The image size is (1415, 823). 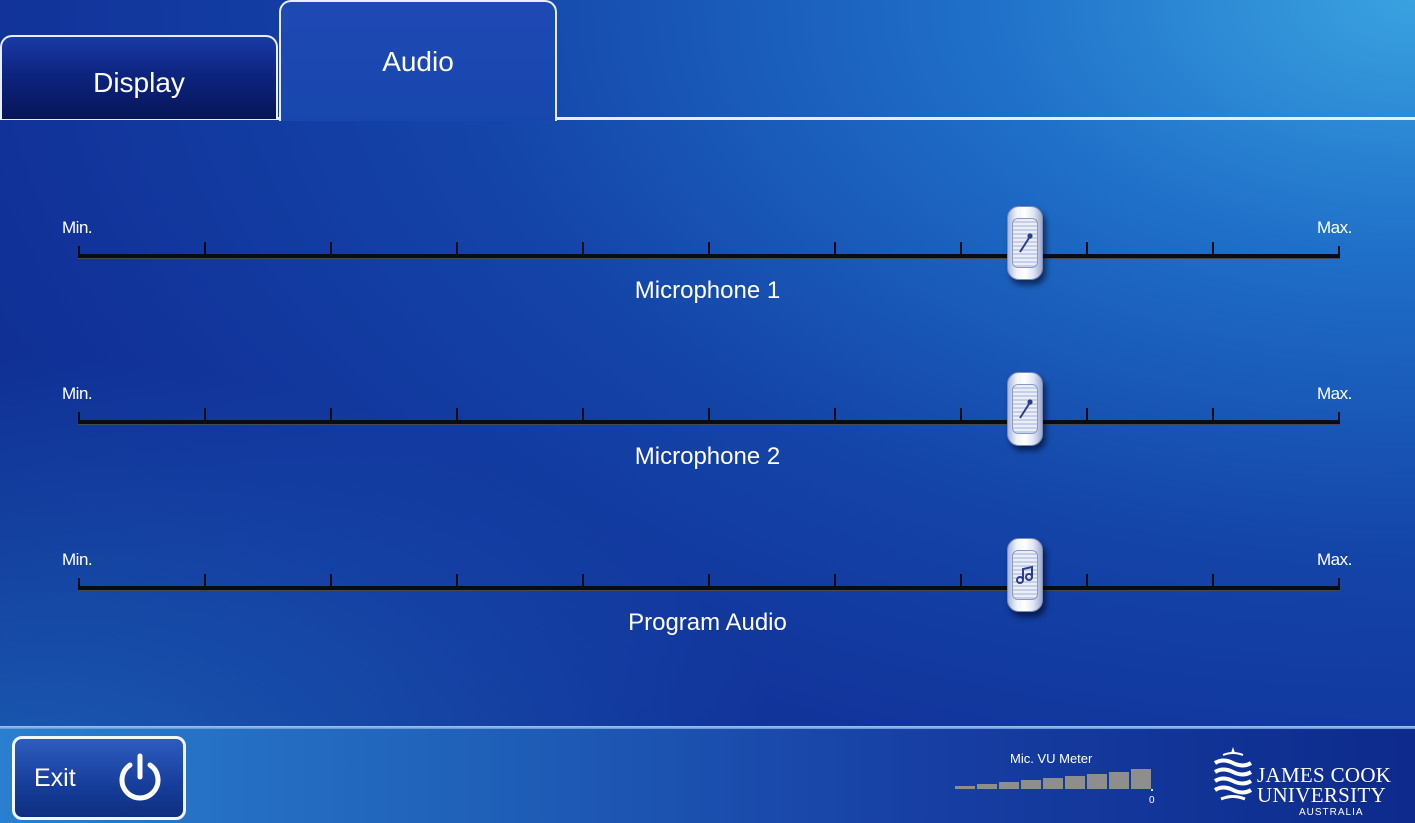 I want to click on power-icon, so click(x=140, y=777).